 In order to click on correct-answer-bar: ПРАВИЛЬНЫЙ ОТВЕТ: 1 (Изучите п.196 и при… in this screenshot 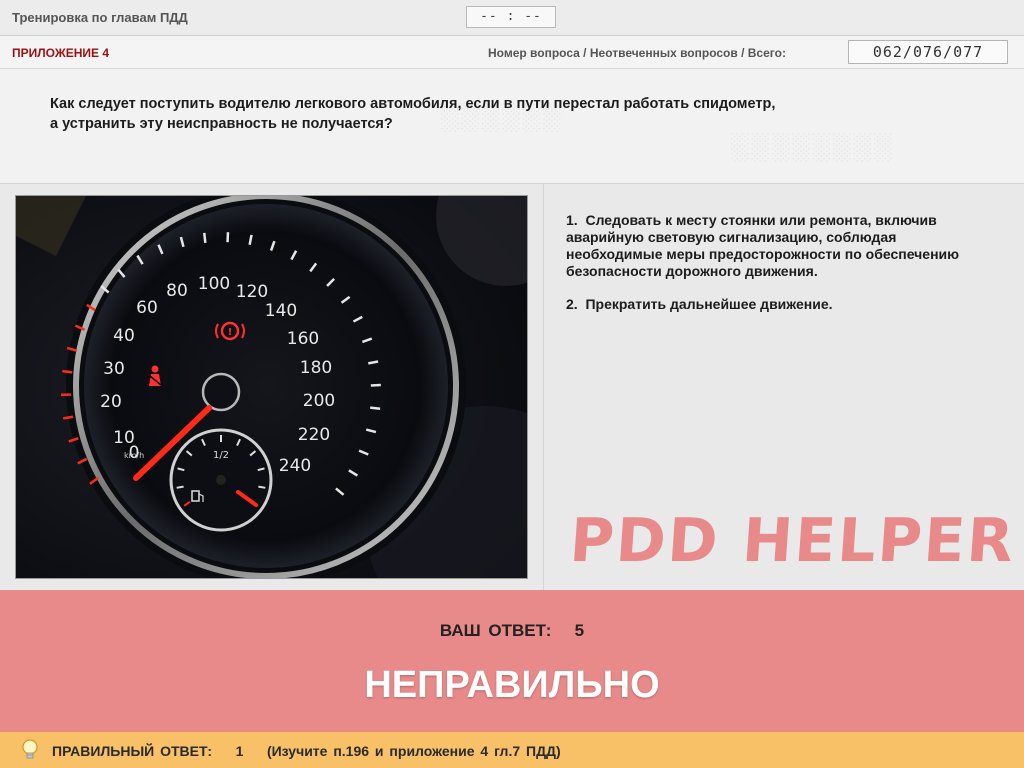, I will do `click(512, 750)`.